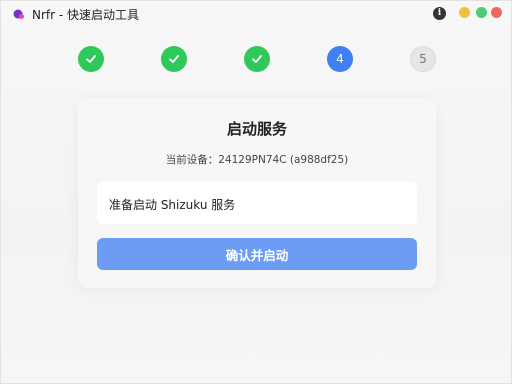 Image resolution: width=512 pixels, height=384 pixels. I want to click on title-bar: Nrfr - 快速启动工具 i, so click(256, 14).